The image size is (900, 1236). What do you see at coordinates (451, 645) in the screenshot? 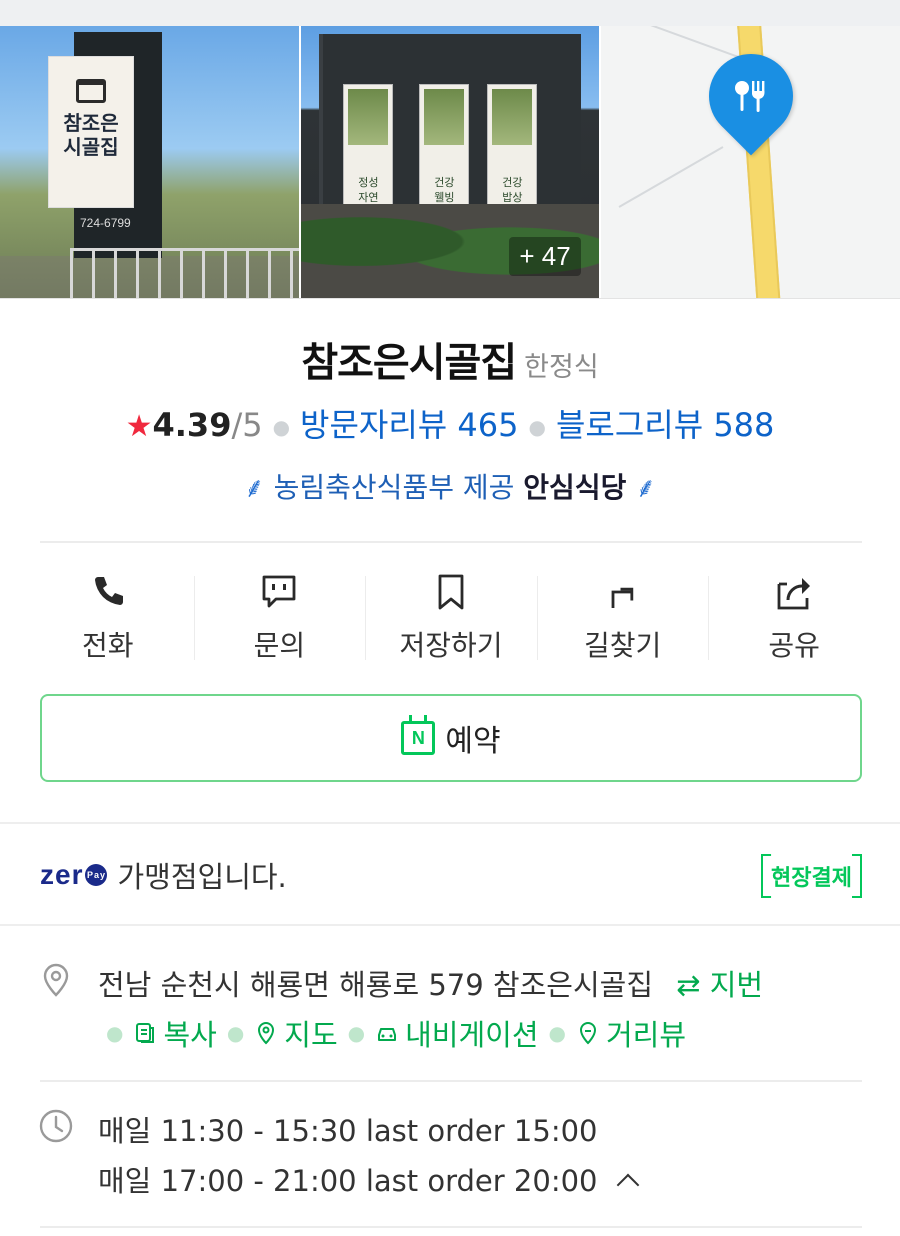
I see `save-label: 저장하기` at bounding box center [451, 645].